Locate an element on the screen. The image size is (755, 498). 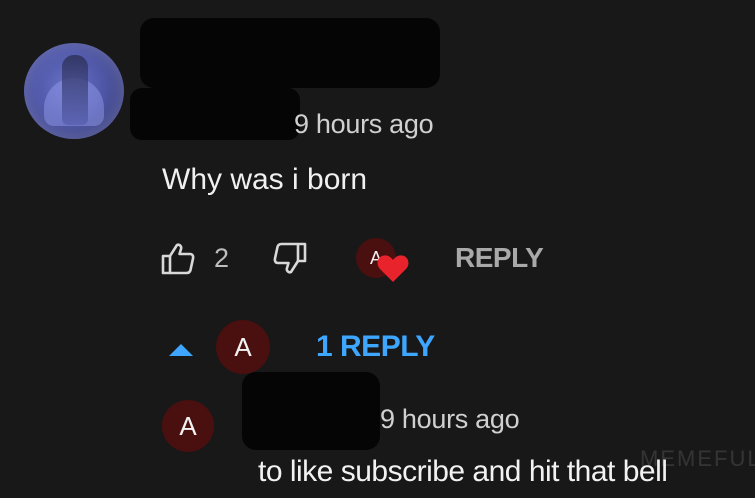
redacted-username is located at coordinates (290, 53).